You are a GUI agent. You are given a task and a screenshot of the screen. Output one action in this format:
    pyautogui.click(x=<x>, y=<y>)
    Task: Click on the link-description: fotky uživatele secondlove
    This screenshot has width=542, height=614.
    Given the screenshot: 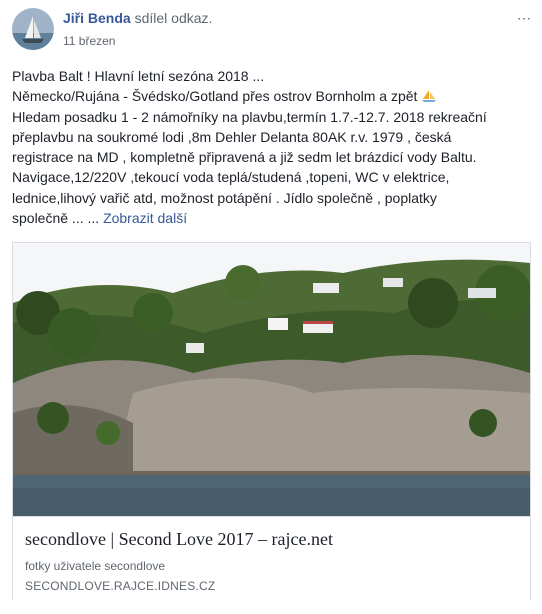 What is the action you would take?
    pyautogui.click(x=95, y=566)
    